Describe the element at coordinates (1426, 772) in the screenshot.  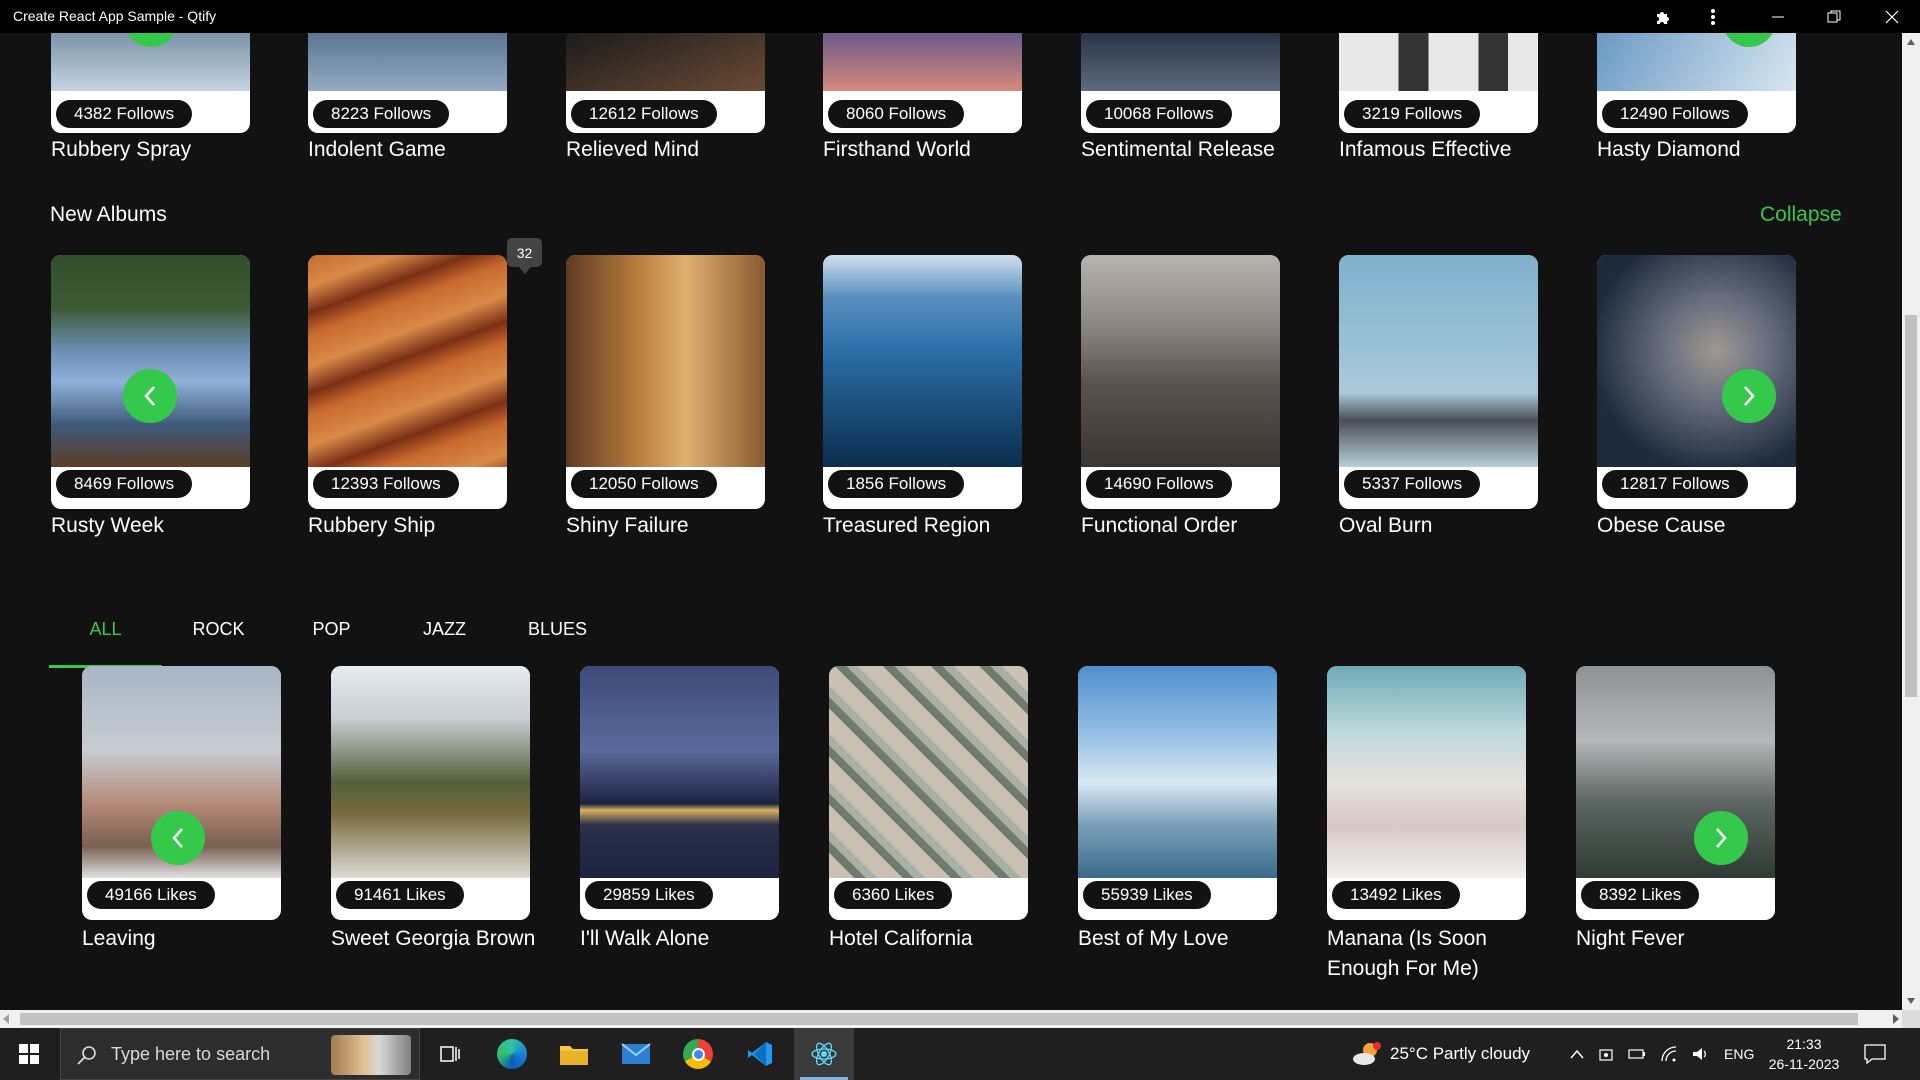
I see `song-cover` at that location.